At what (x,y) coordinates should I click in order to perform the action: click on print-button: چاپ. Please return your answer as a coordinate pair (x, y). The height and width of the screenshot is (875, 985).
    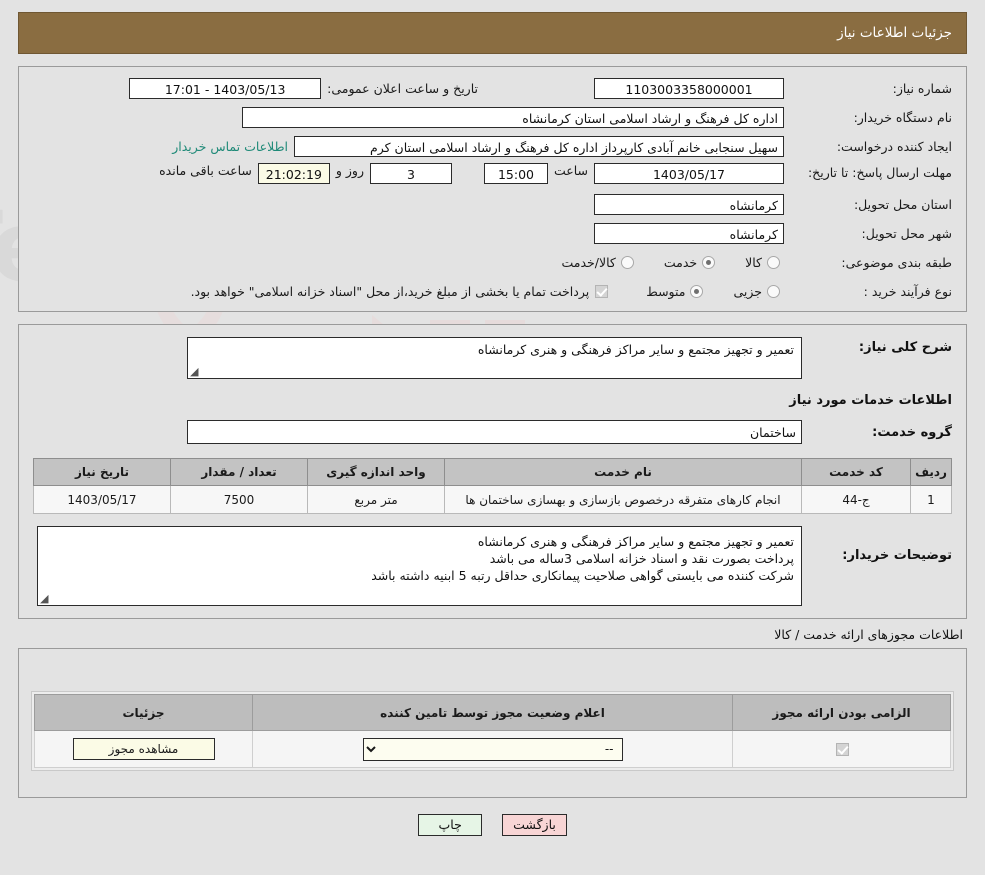
    Looking at the image, I should click on (450, 825).